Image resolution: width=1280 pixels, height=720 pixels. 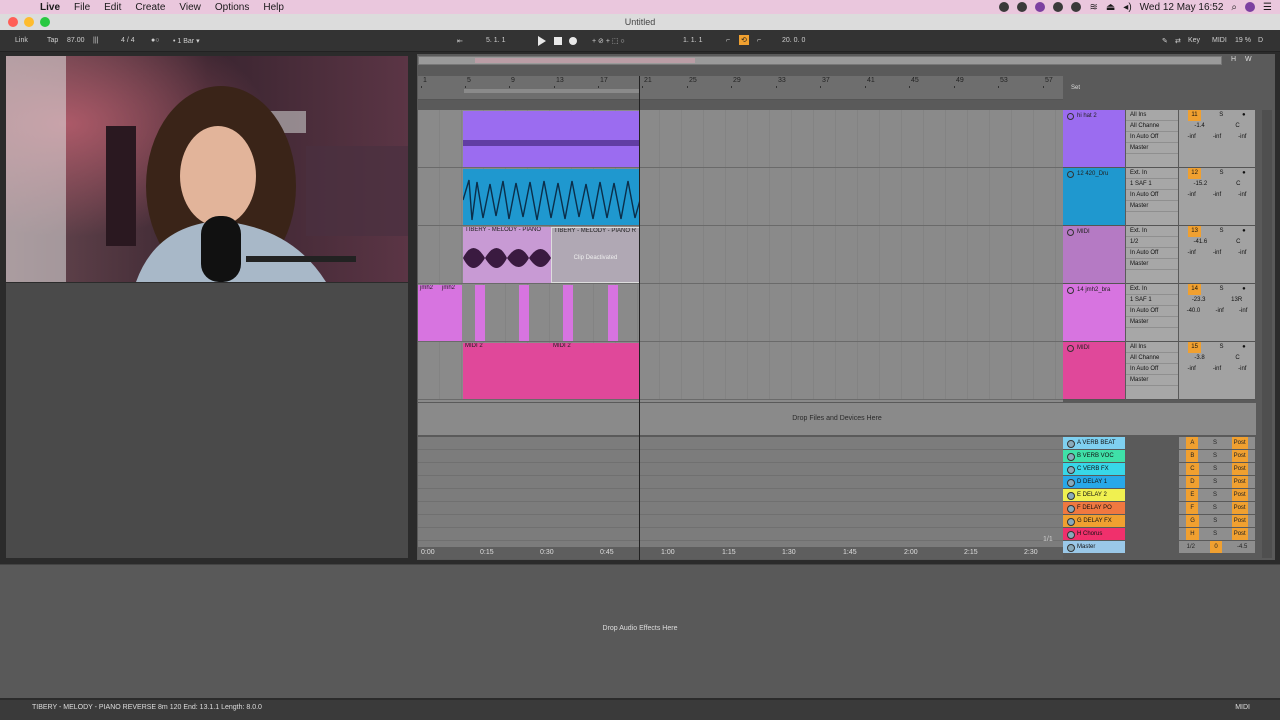 I want to click on track-activator: 15, so click(x=1194, y=347).